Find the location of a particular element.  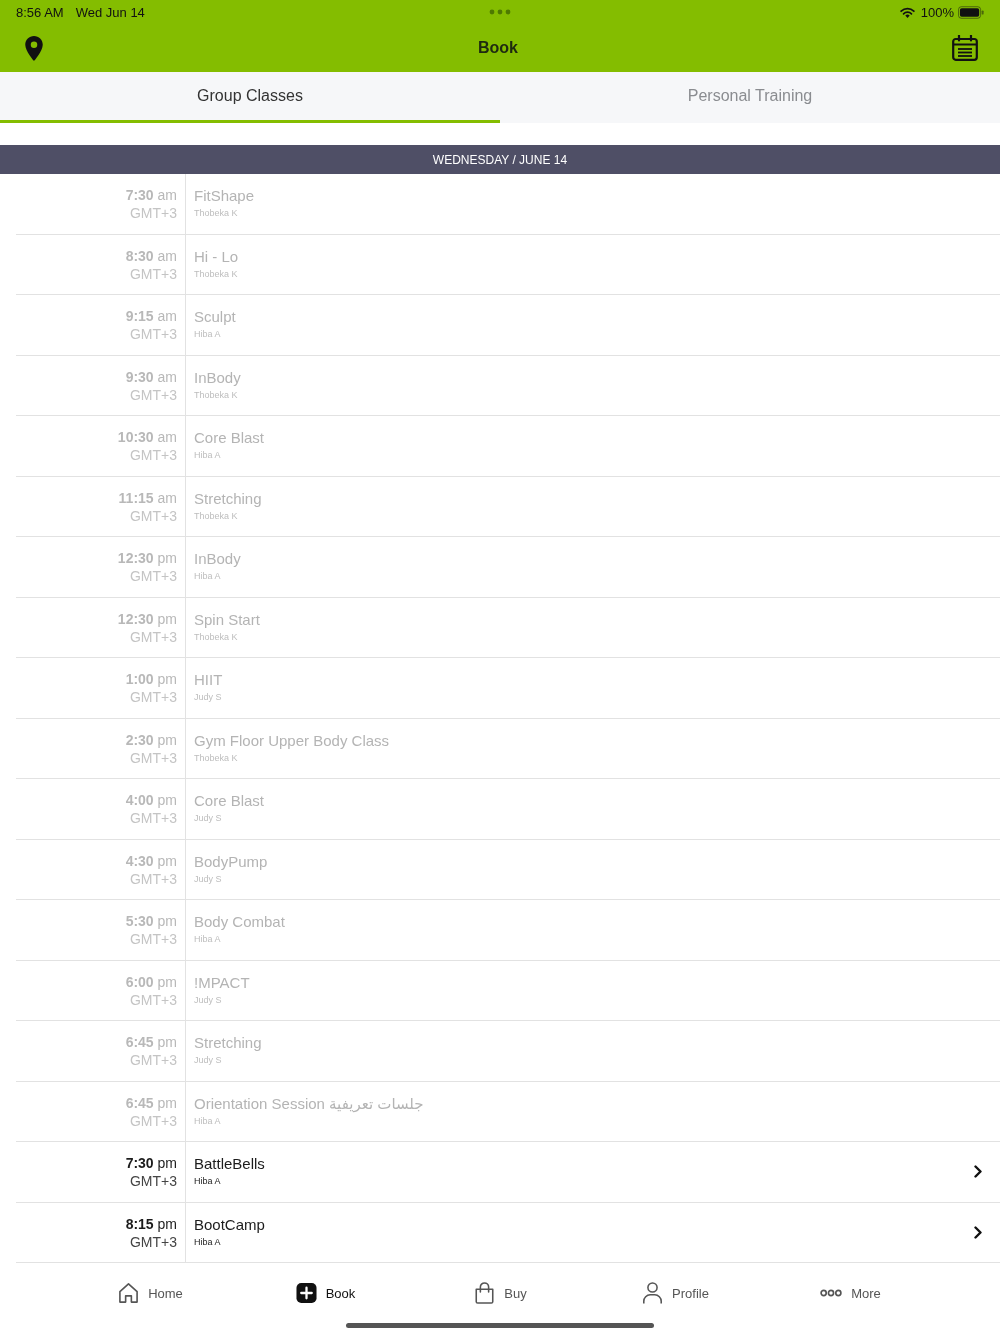

class-name: Hi - Lo is located at coordinates (216, 256).